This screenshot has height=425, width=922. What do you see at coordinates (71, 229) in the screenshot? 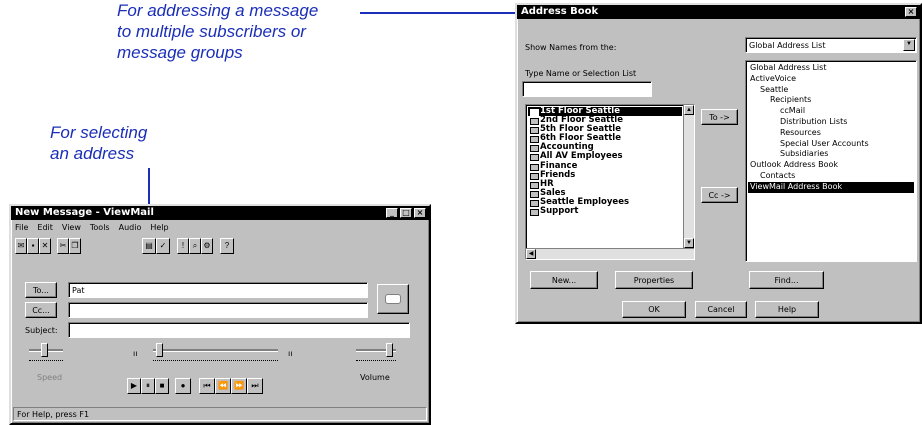
I see `menu-item-view: View` at bounding box center [71, 229].